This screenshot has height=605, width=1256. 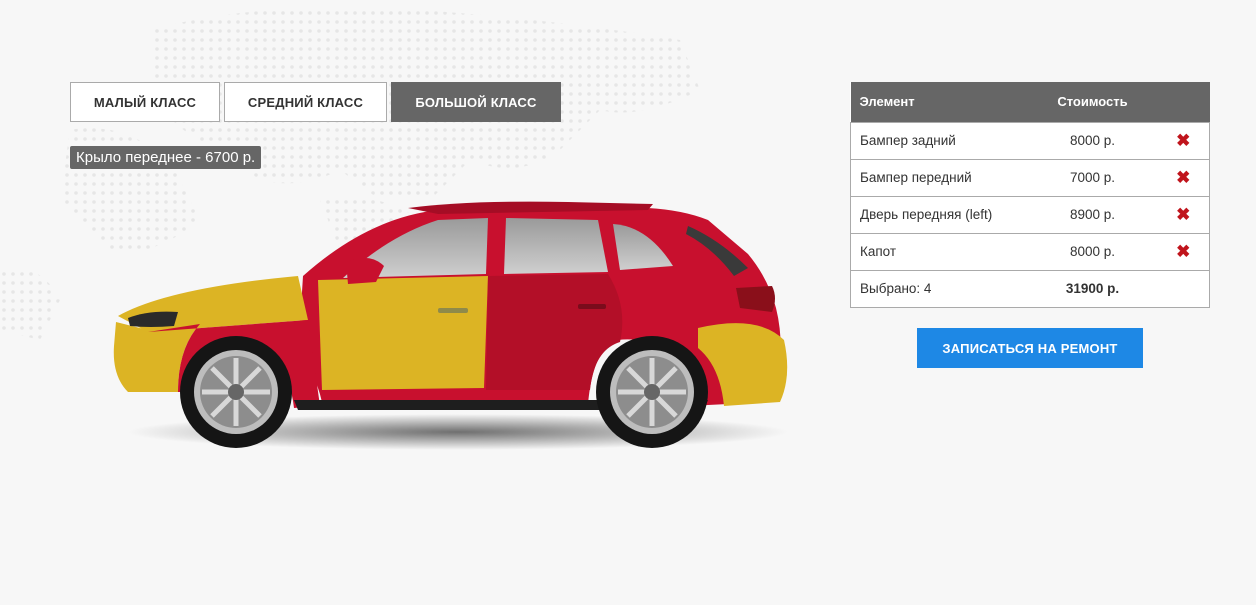 What do you see at coordinates (939, 102) in the screenshot?
I see `header-element: Элемент` at bounding box center [939, 102].